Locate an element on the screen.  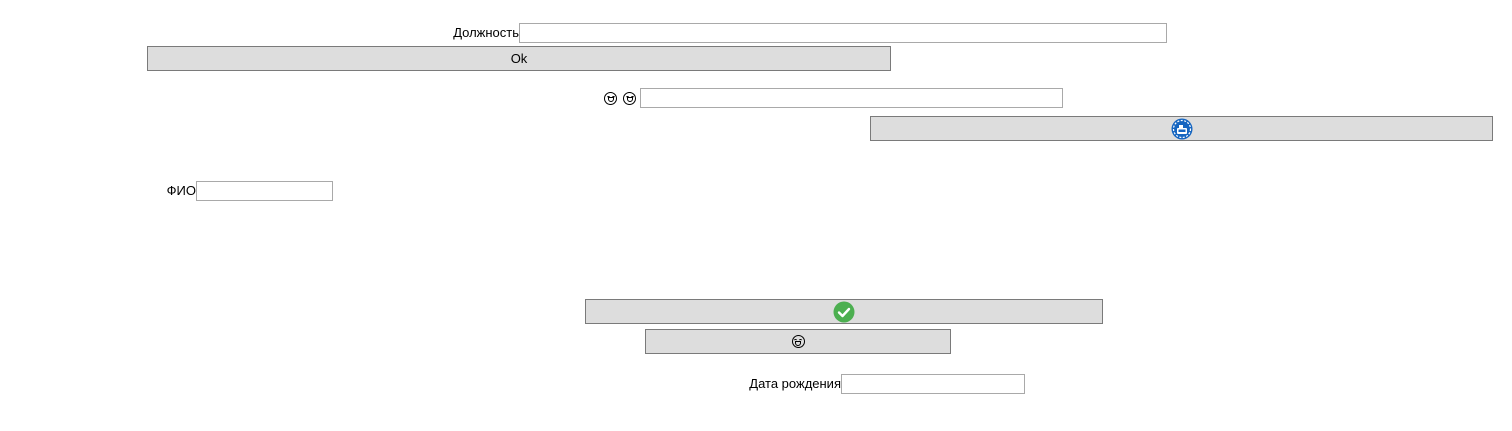
birthdate-label: Дата рождения is located at coordinates (795, 383).